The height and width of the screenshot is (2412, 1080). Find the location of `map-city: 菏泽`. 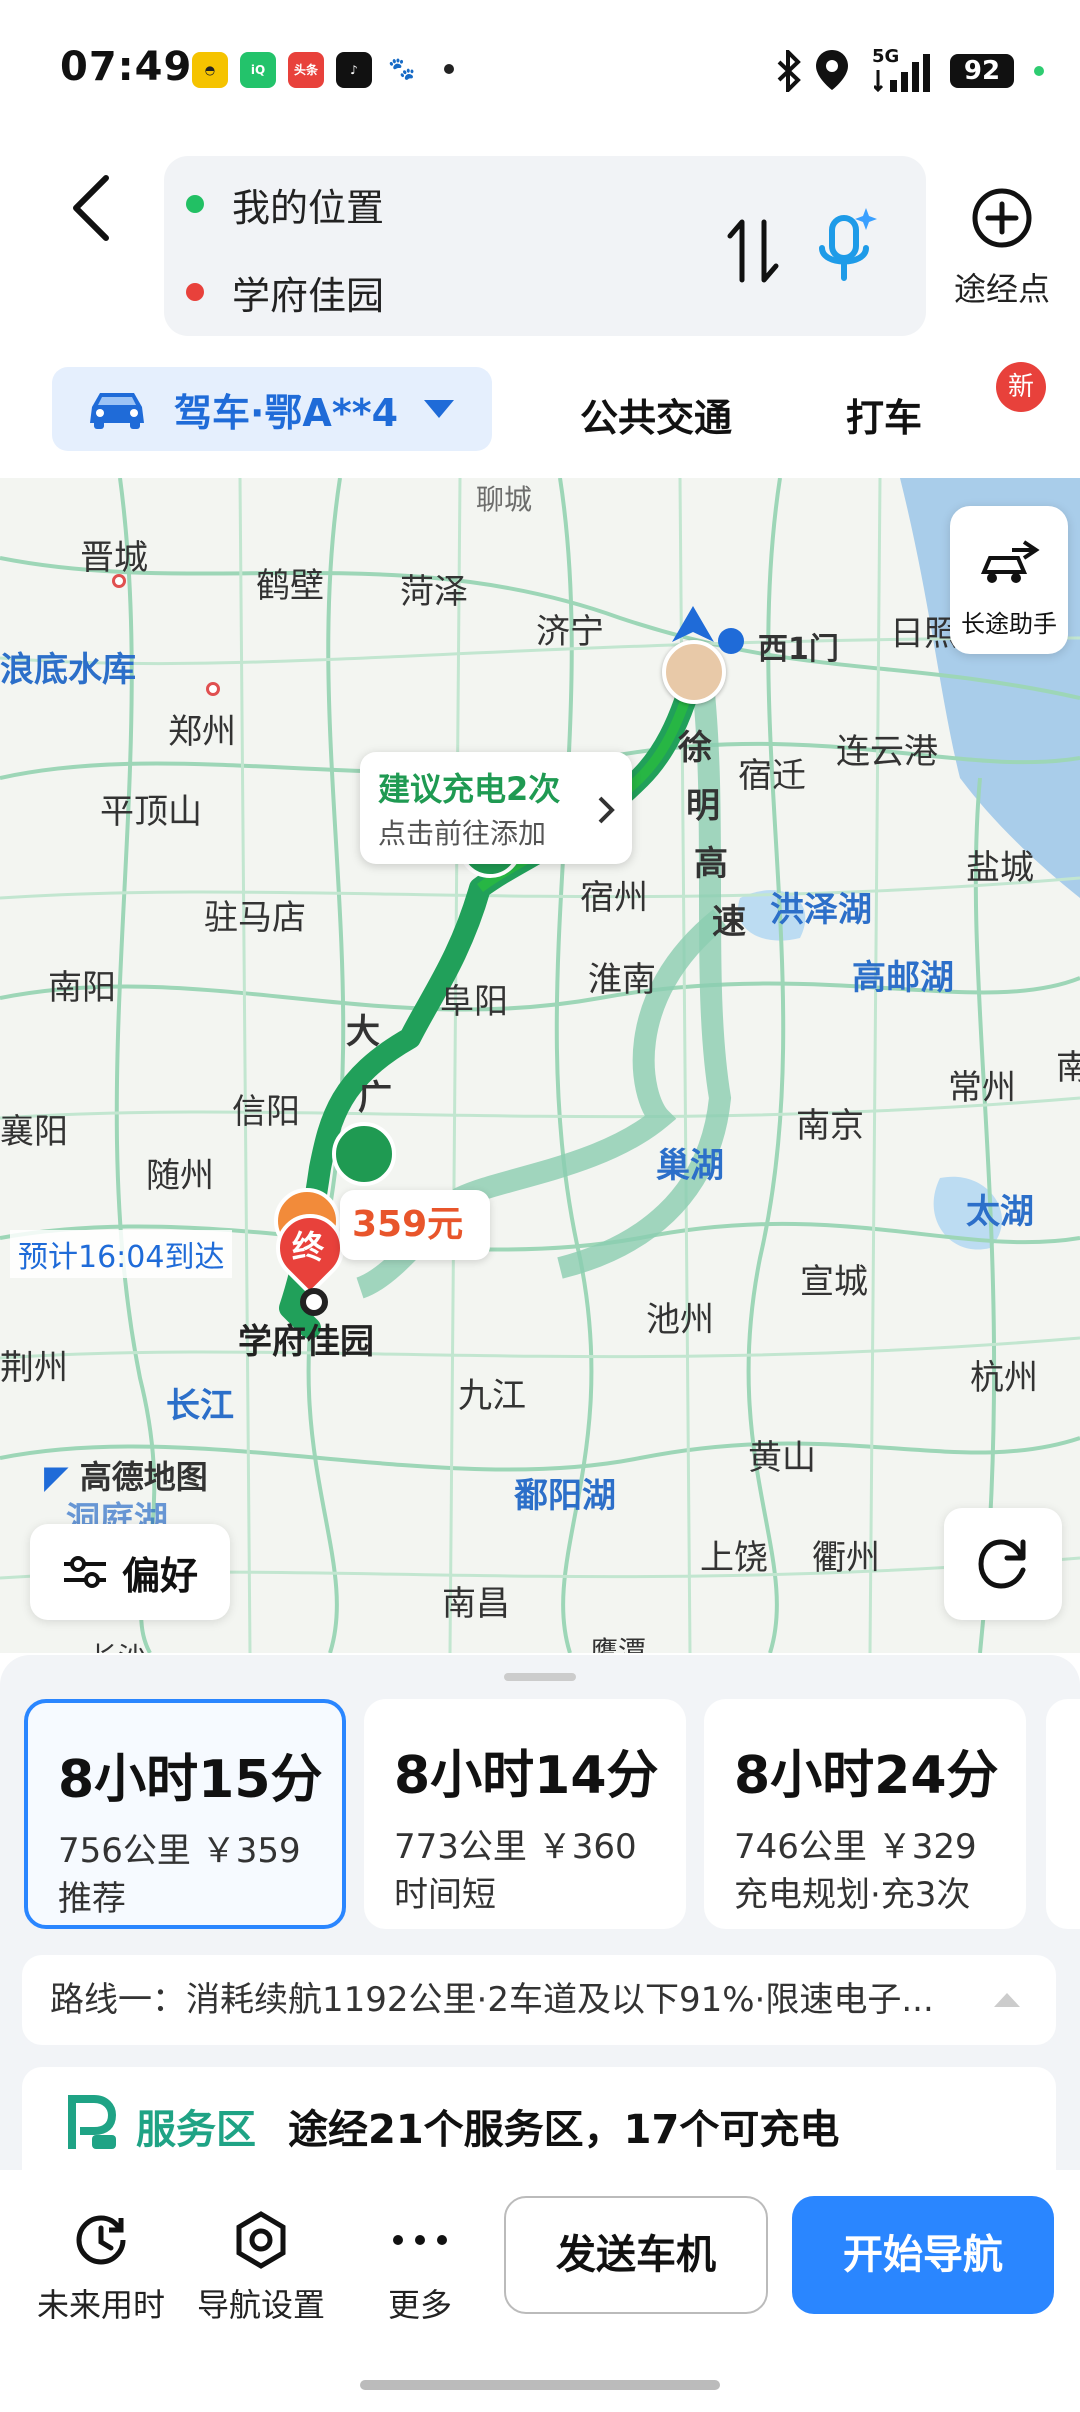

map-city: 菏泽 is located at coordinates (434, 592).